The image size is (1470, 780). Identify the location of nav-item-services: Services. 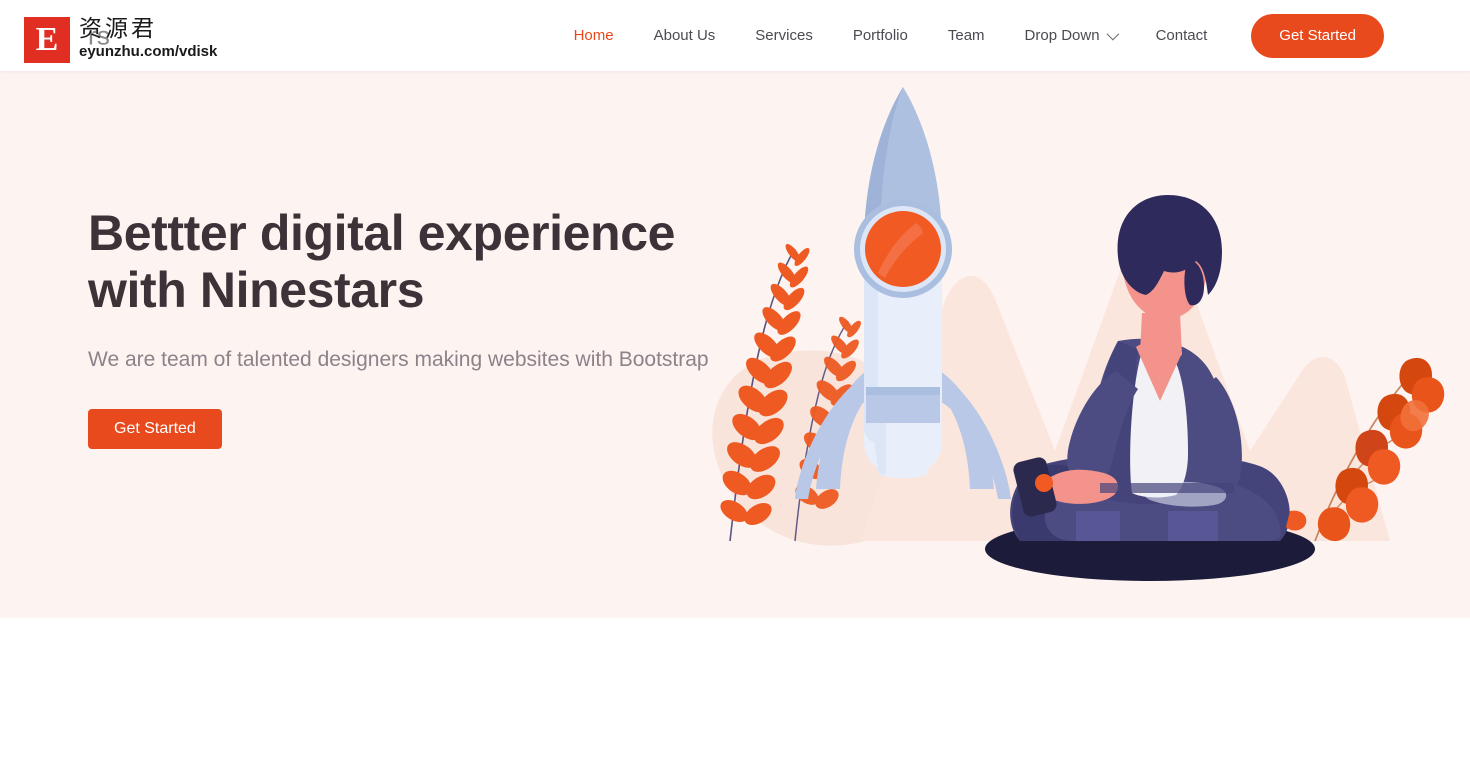
(784, 35).